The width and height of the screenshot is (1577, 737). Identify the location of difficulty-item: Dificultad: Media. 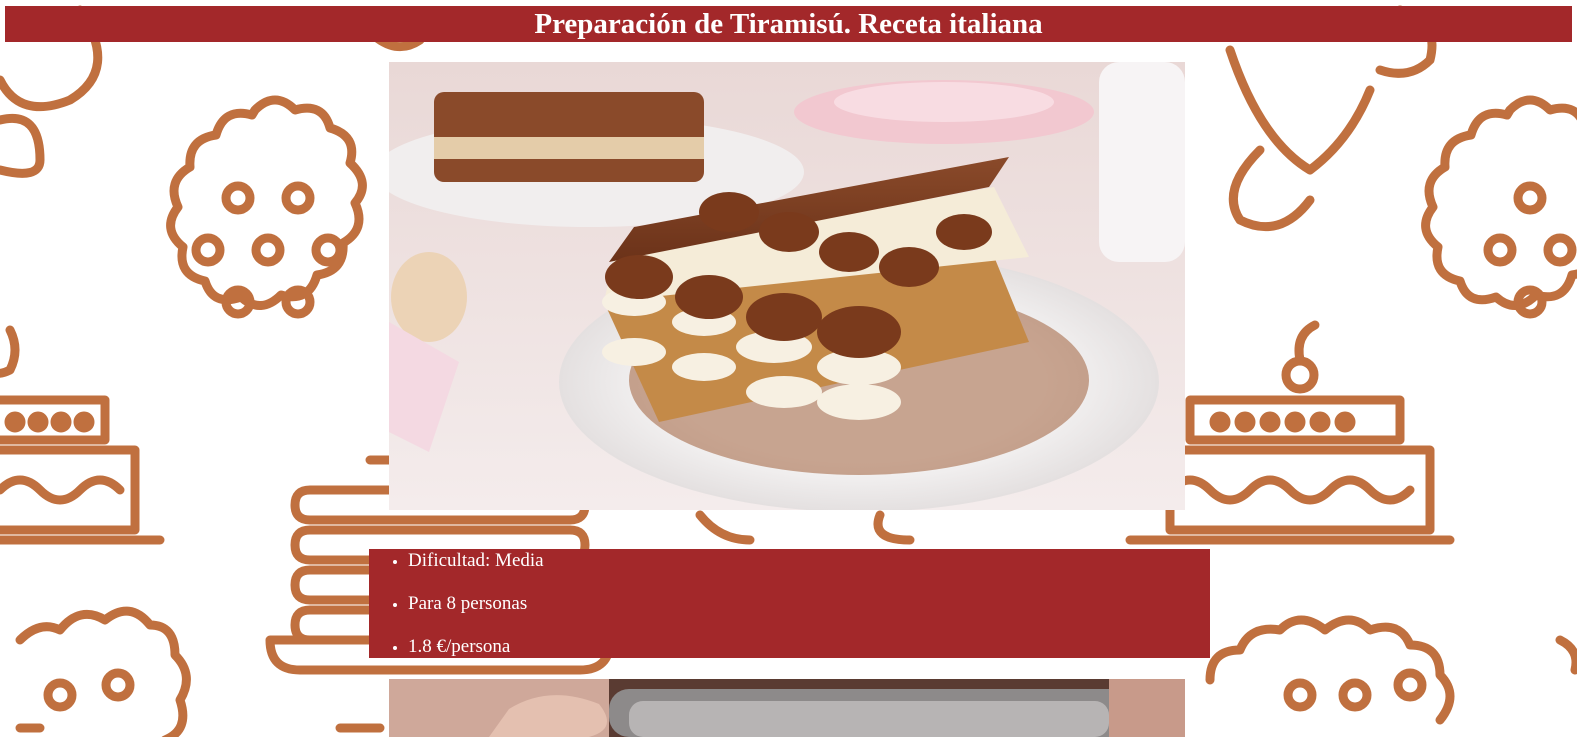
(809, 570).